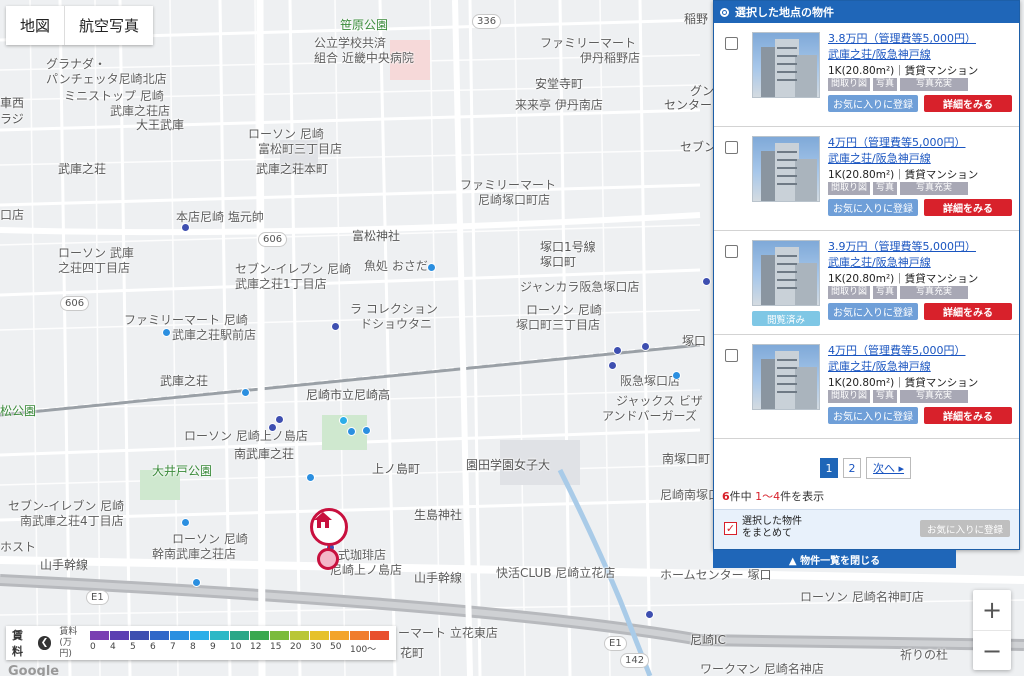 The height and width of the screenshot is (676, 1024). I want to click on tab-aerial-photo: 航空写真, so click(108, 25).